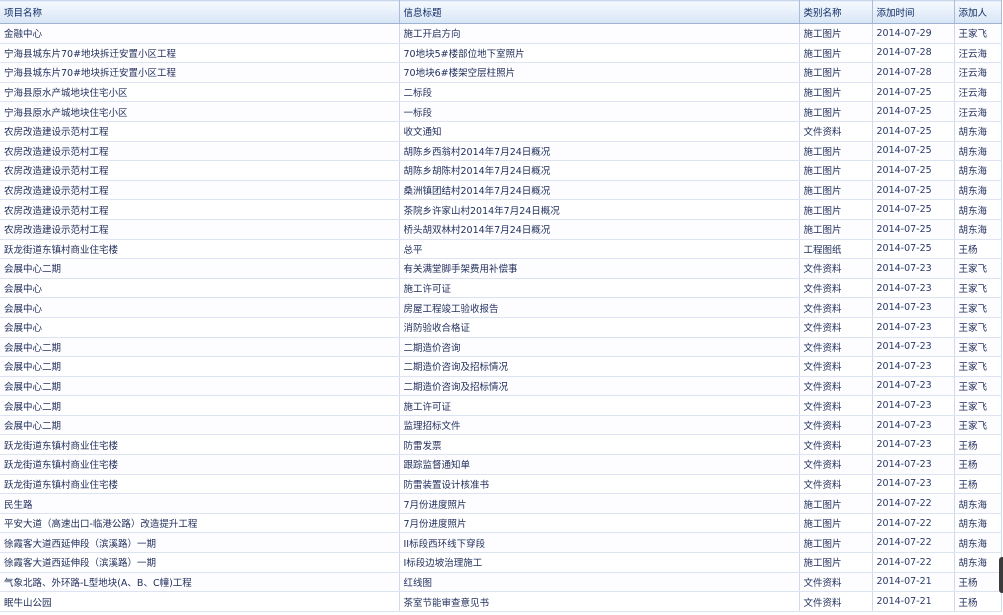  Describe the element at coordinates (599, 170) in the screenshot. I see `cell-info-title: 胡陈乡胡陈村2014年7月24日概况` at that location.